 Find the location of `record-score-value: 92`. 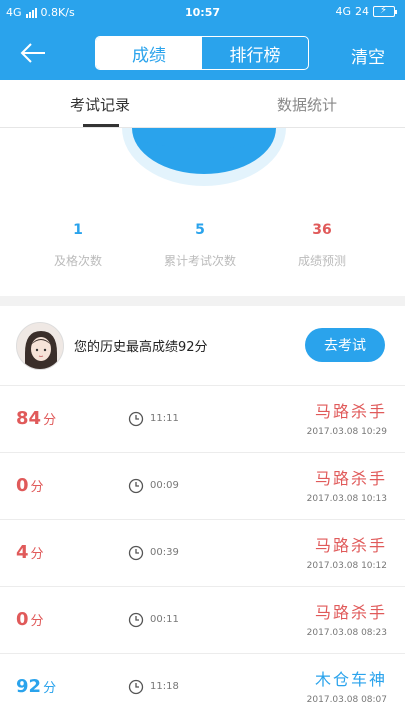

record-score-value: 92 is located at coordinates (29, 686).